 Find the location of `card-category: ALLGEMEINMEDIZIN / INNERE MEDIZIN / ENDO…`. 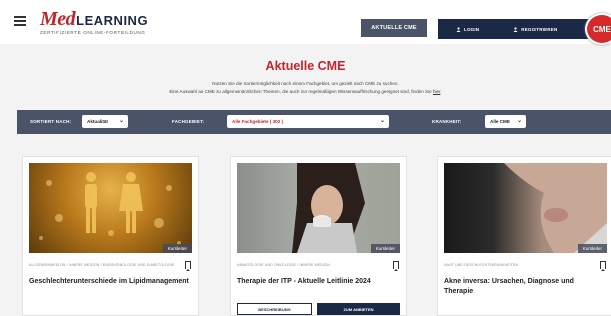

card-category: ALLGEMEINMEDIZIN / INNERE MEDIZIN / ENDO… is located at coordinates (102, 265).